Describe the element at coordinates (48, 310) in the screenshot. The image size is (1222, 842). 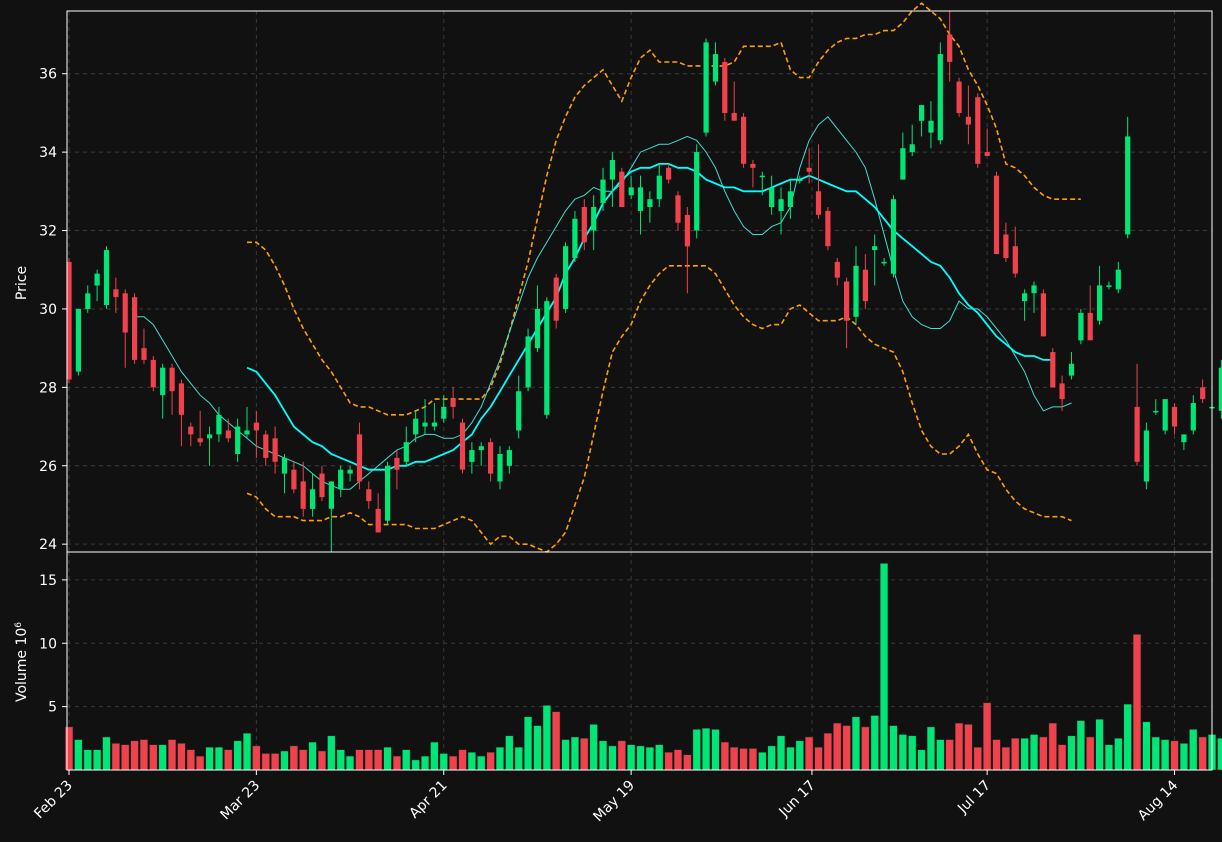
I see `price-y-tick-label: 30` at that location.